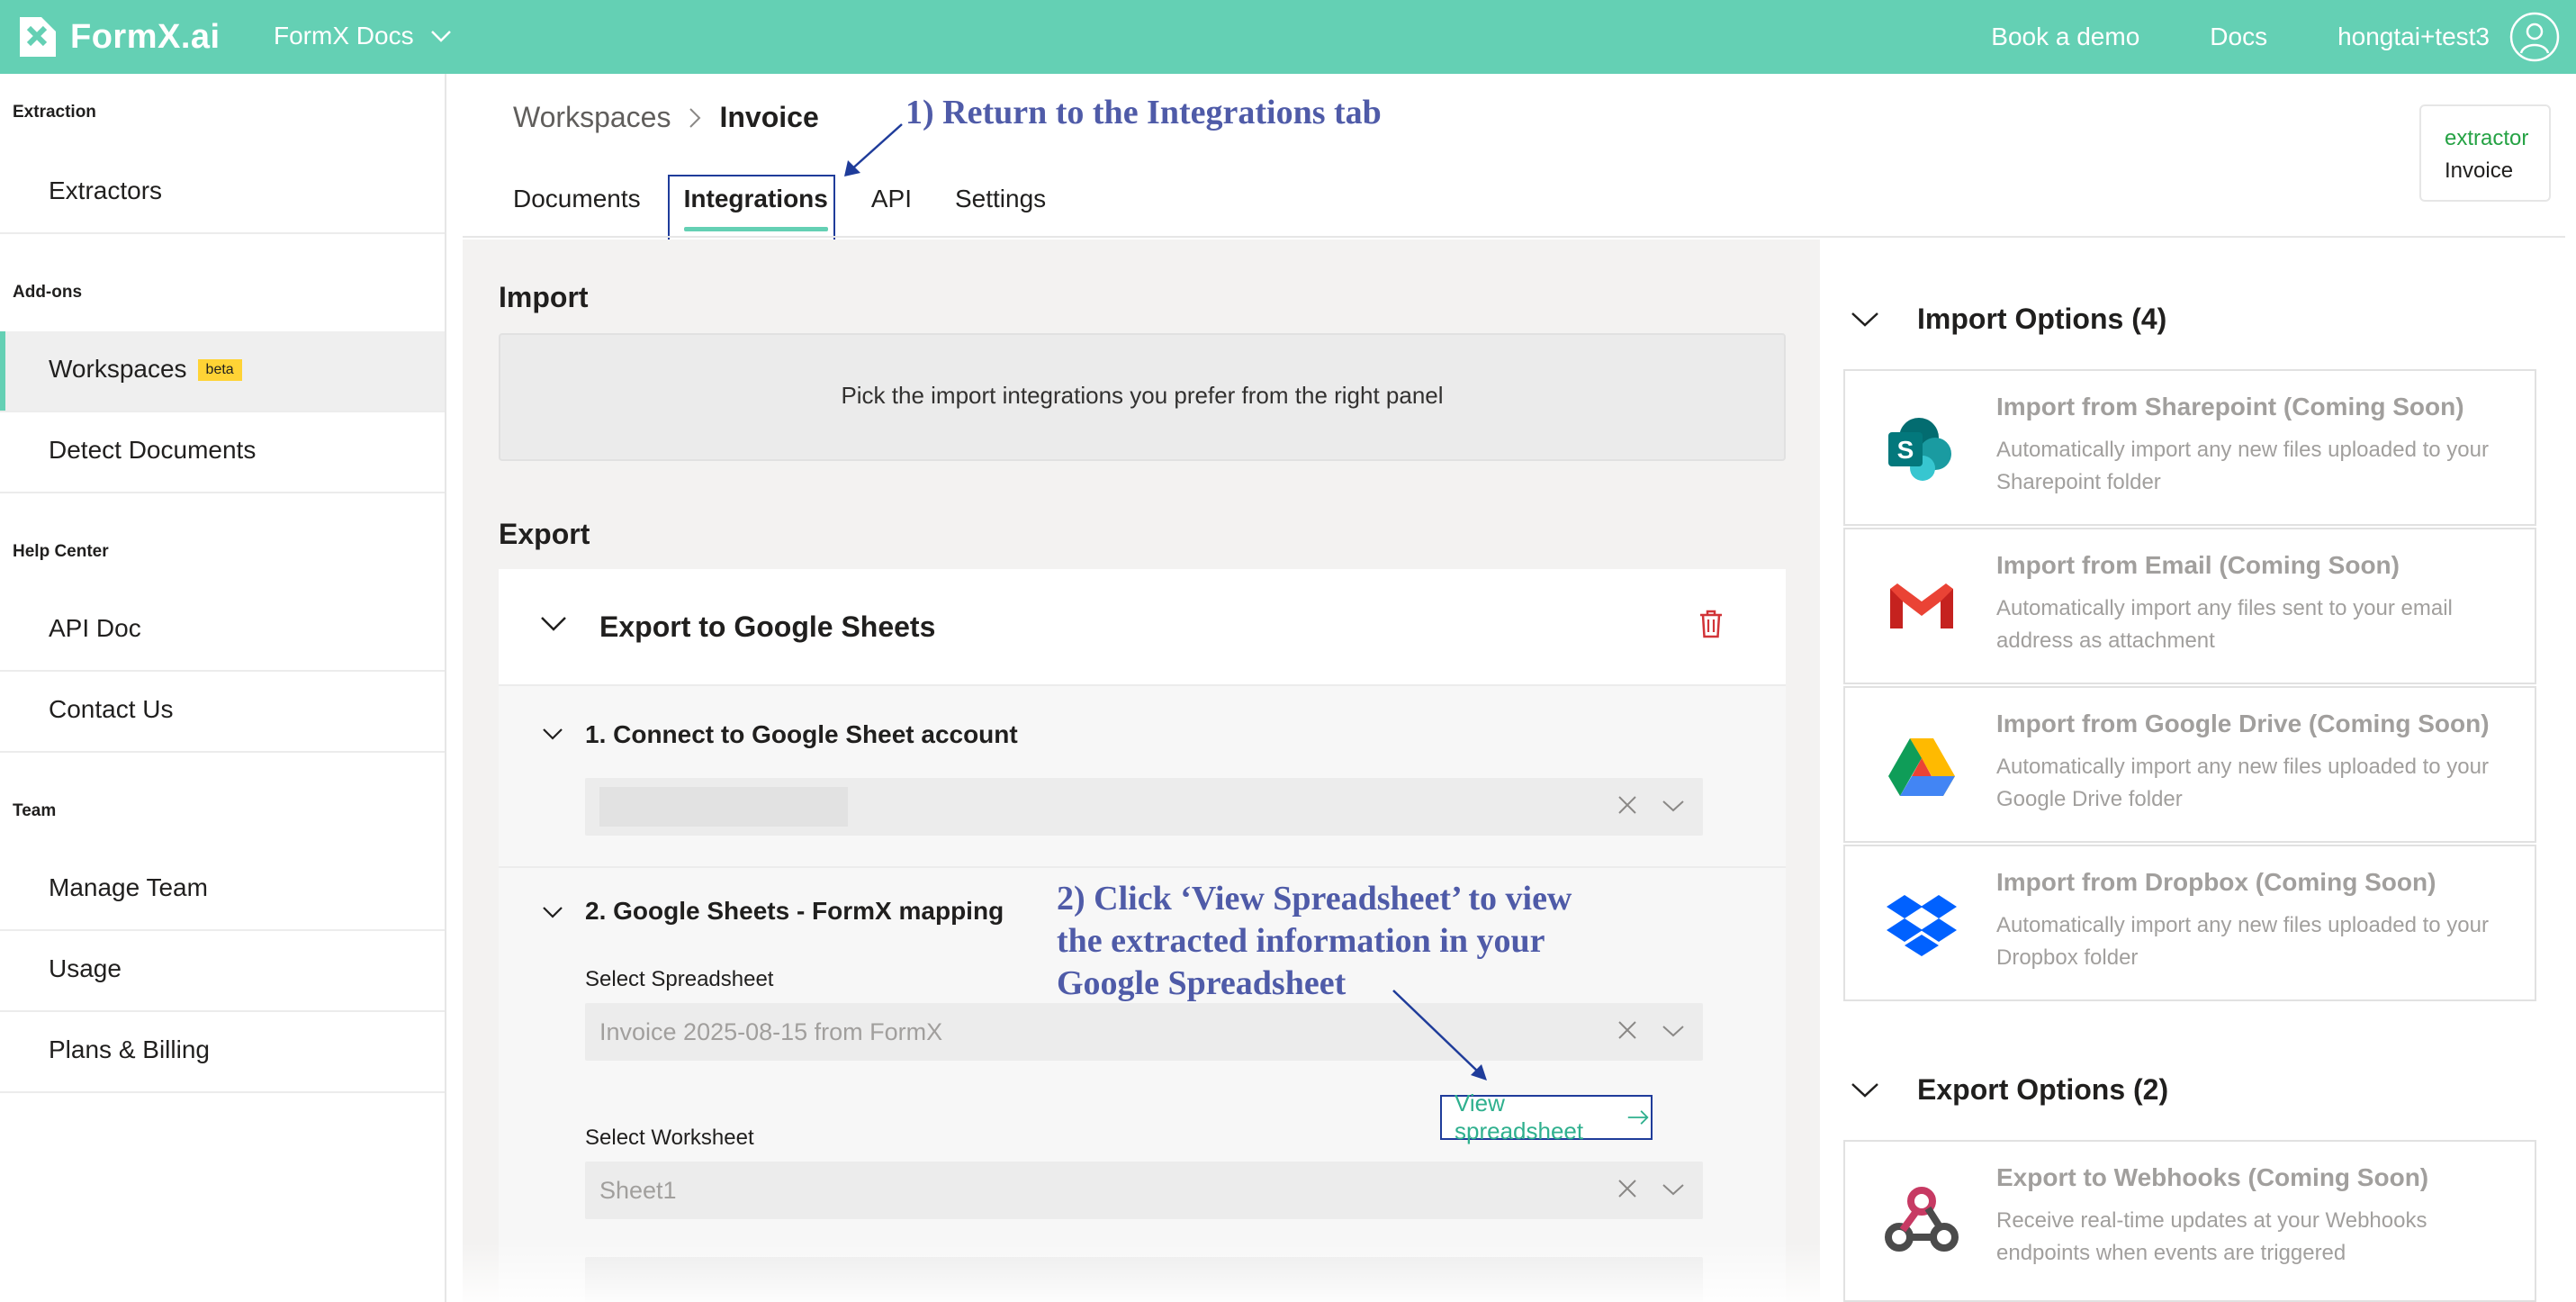  What do you see at coordinates (669, 1138) in the screenshot?
I see `worksheet-label: Select Worksheet` at bounding box center [669, 1138].